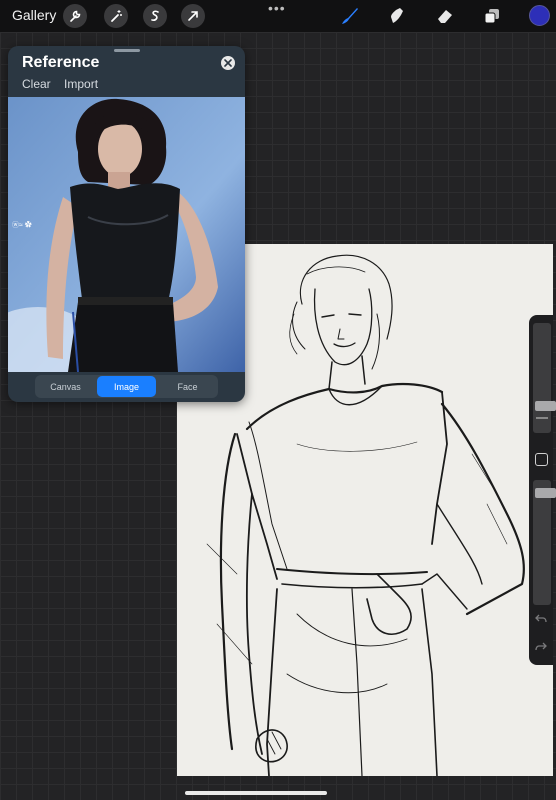 The width and height of the screenshot is (556, 800). I want to click on tab-image: Image, so click(126, 386).